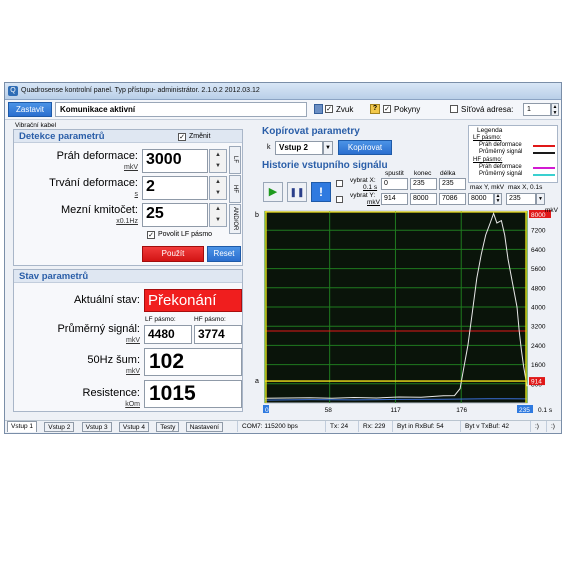 The image size is (566, 566). Describe the element at coordinates (133, 340) in the screenshot. I see `avg-signal-unit: mkV` at that location.